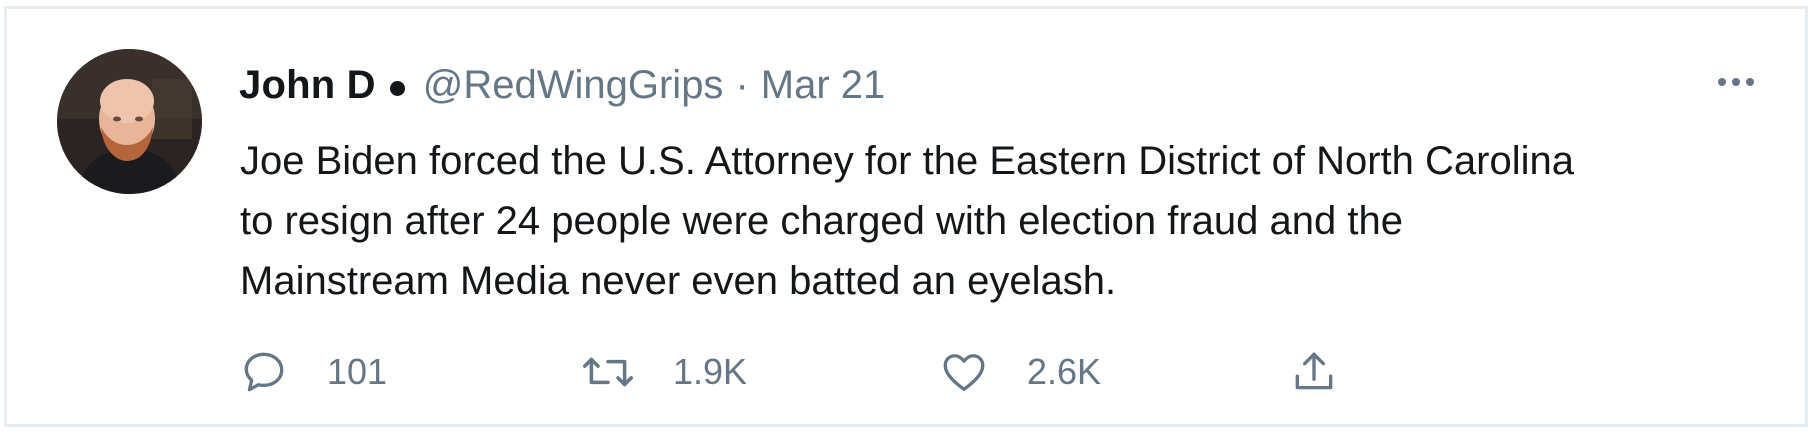 The width and height of the screenshot is (1818, 432). What do you see at coordinates (357, 371) in the screenshot?
I see `reply-count: 101` at bounding box center [357, 371].